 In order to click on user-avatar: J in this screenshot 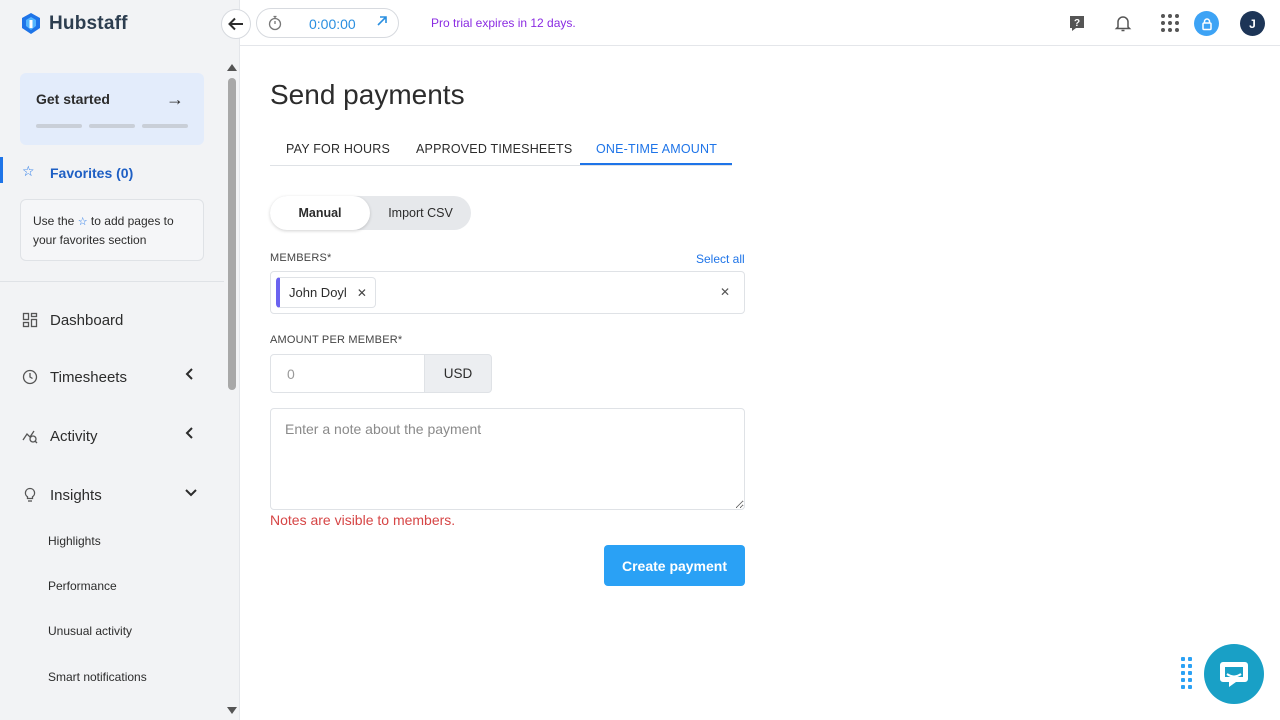, I will do `click(1252, 23)`.